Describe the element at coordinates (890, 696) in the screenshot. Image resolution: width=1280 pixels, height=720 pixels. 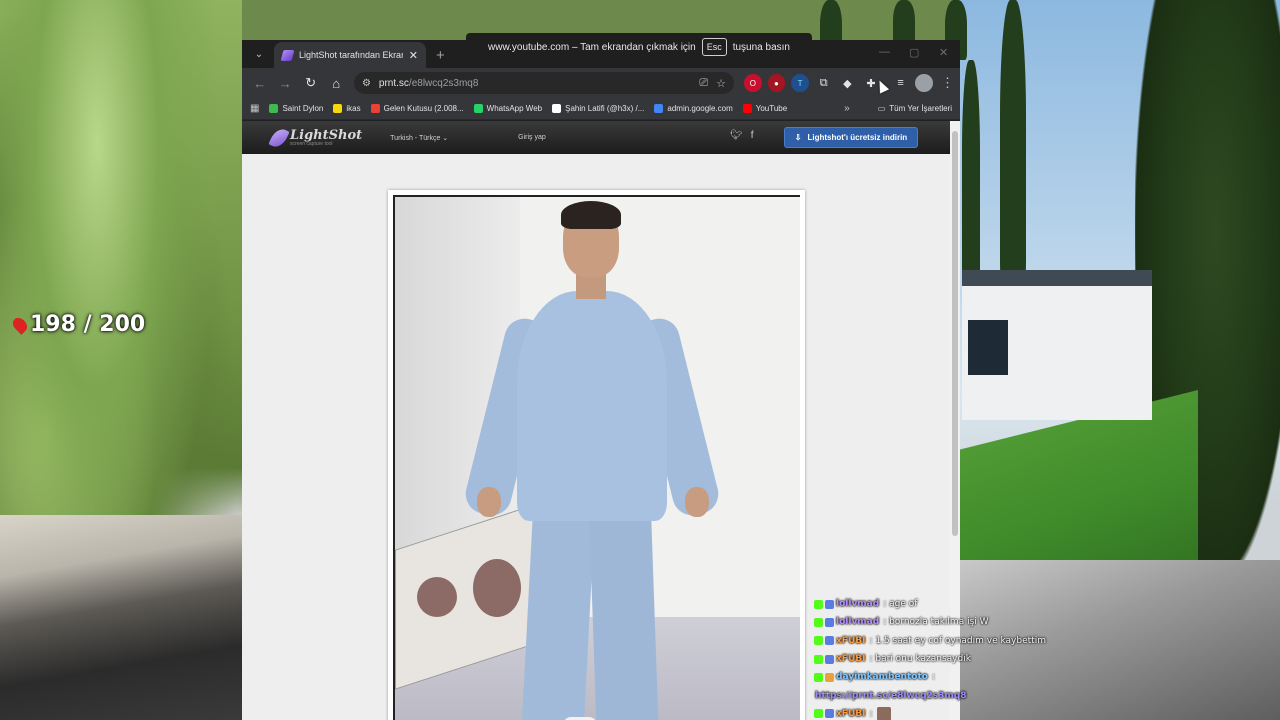
I see `chat-link: https://prnt.sc/e8lwcq2s3mq8` at that location.